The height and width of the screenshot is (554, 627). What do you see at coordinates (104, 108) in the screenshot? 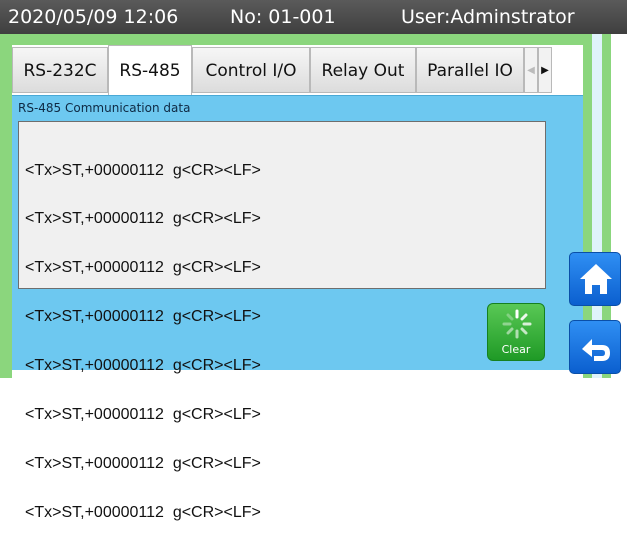
I see `panel-title: RS-485 Communication data` at bounding box center [104, 108].